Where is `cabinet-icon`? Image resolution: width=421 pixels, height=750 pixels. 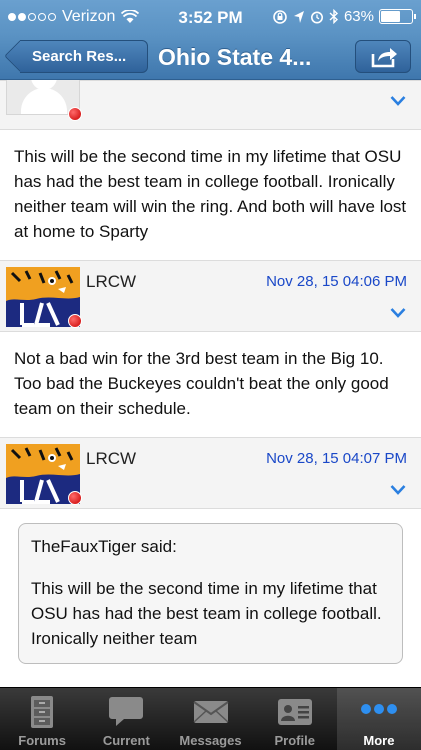
cabinet-icon is located at coordinates (42, 712).